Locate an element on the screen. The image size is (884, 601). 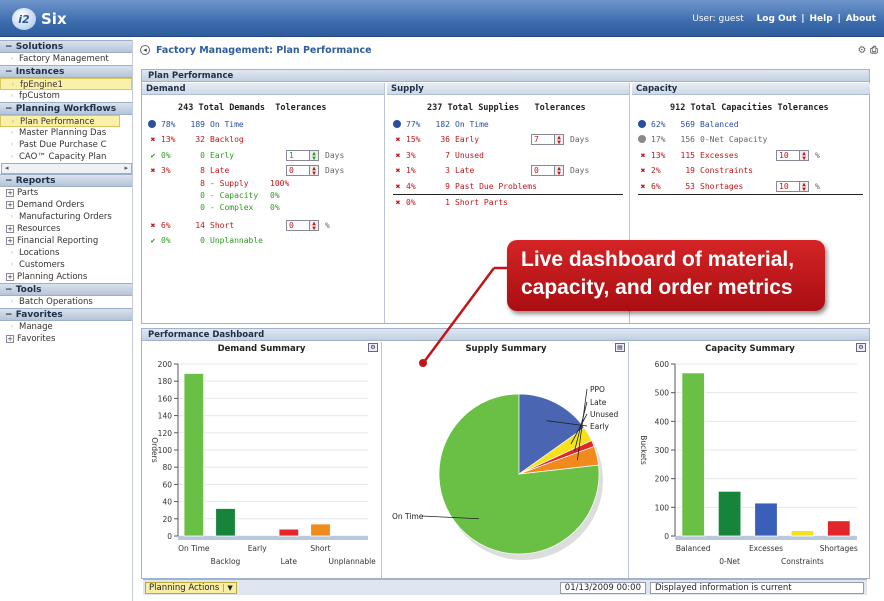
about-link: About is located at coordinates (861, 19).